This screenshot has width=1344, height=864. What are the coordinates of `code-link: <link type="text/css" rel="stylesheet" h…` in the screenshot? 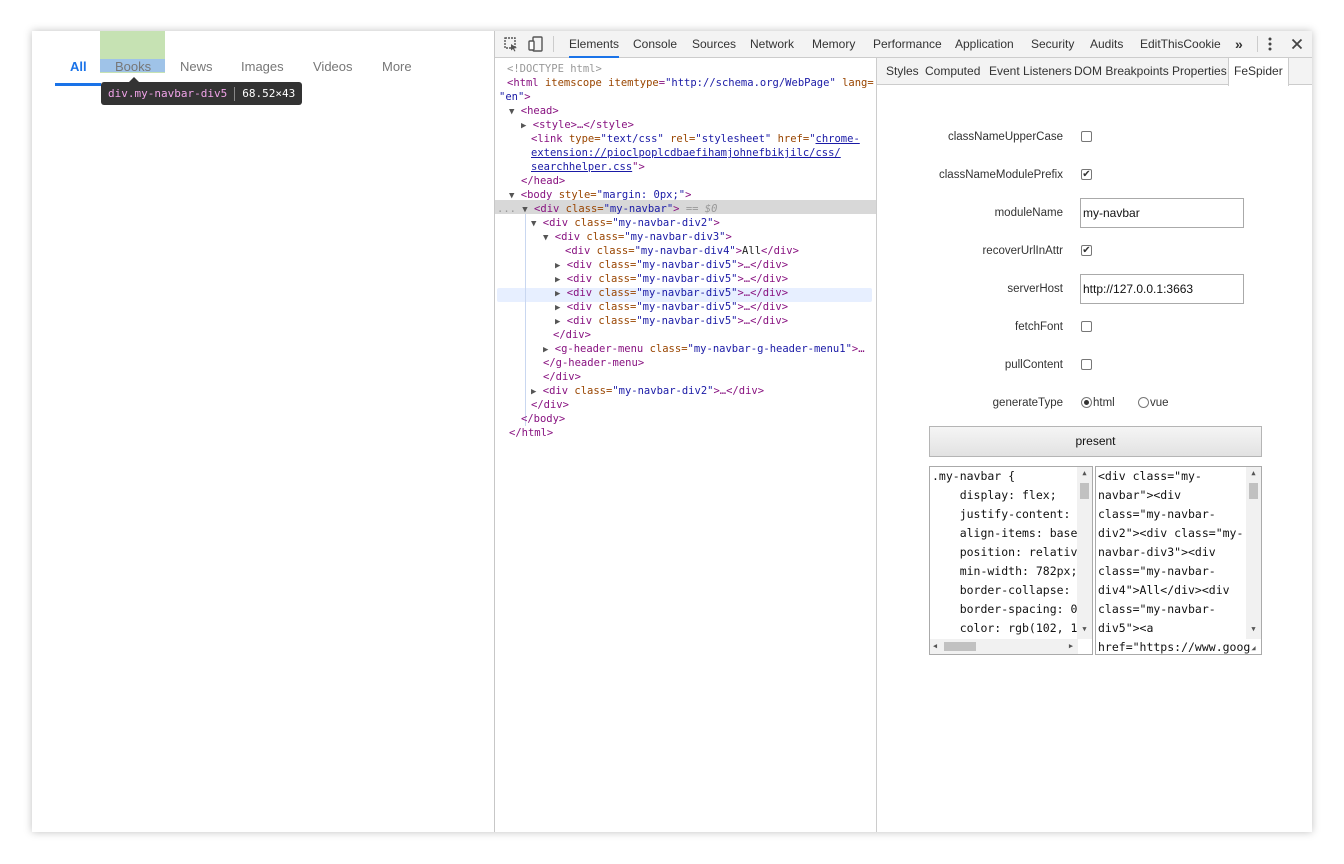 It's located at (695, 139).